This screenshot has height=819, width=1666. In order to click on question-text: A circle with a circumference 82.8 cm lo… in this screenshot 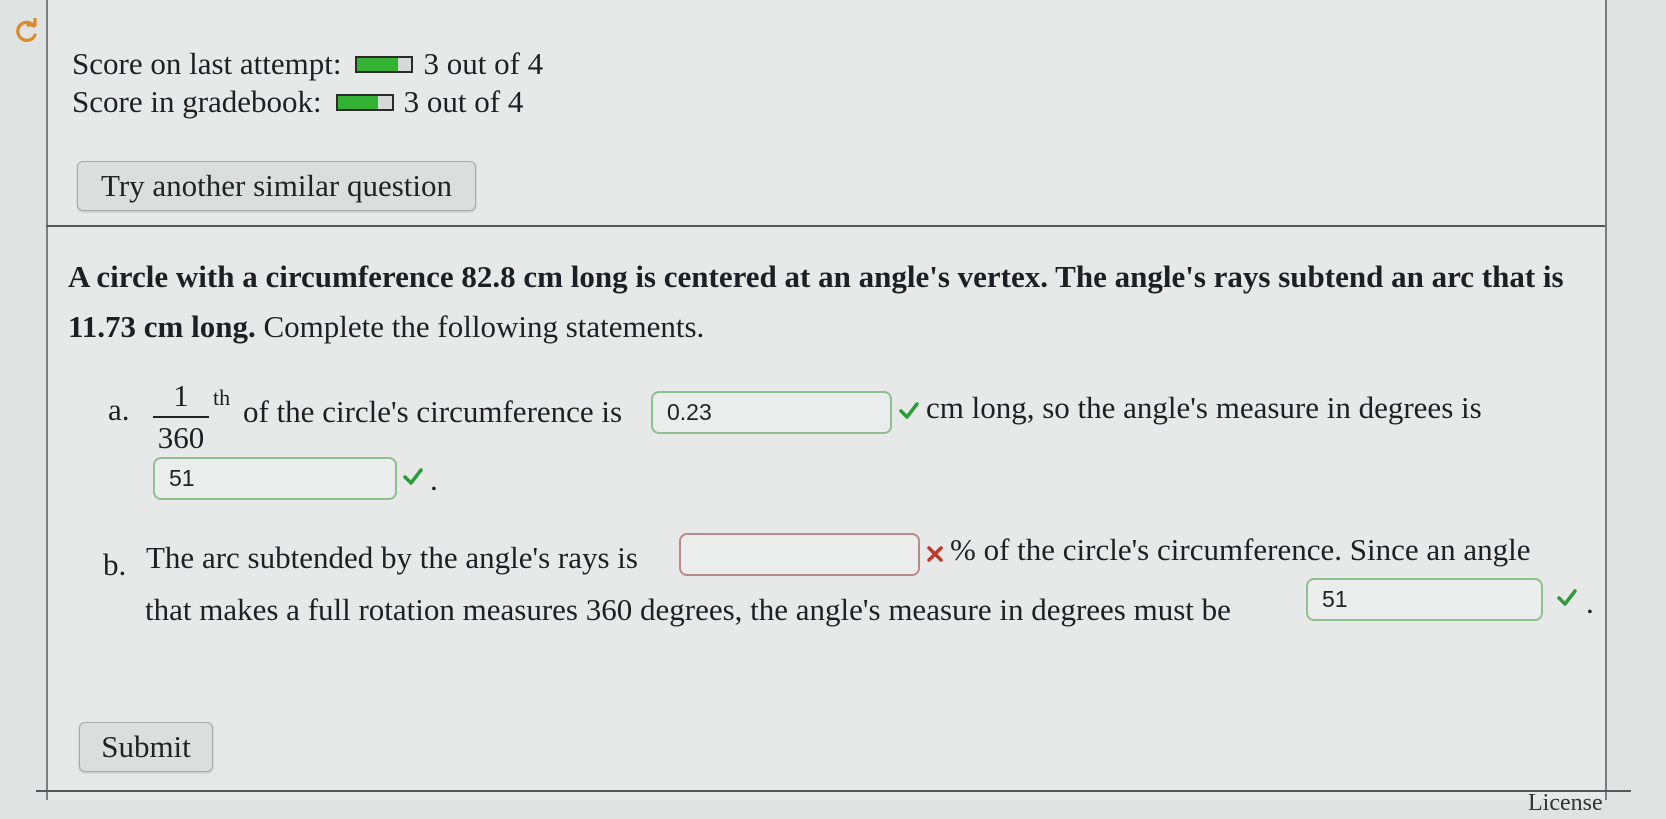, I will do `click(818, 302)`.